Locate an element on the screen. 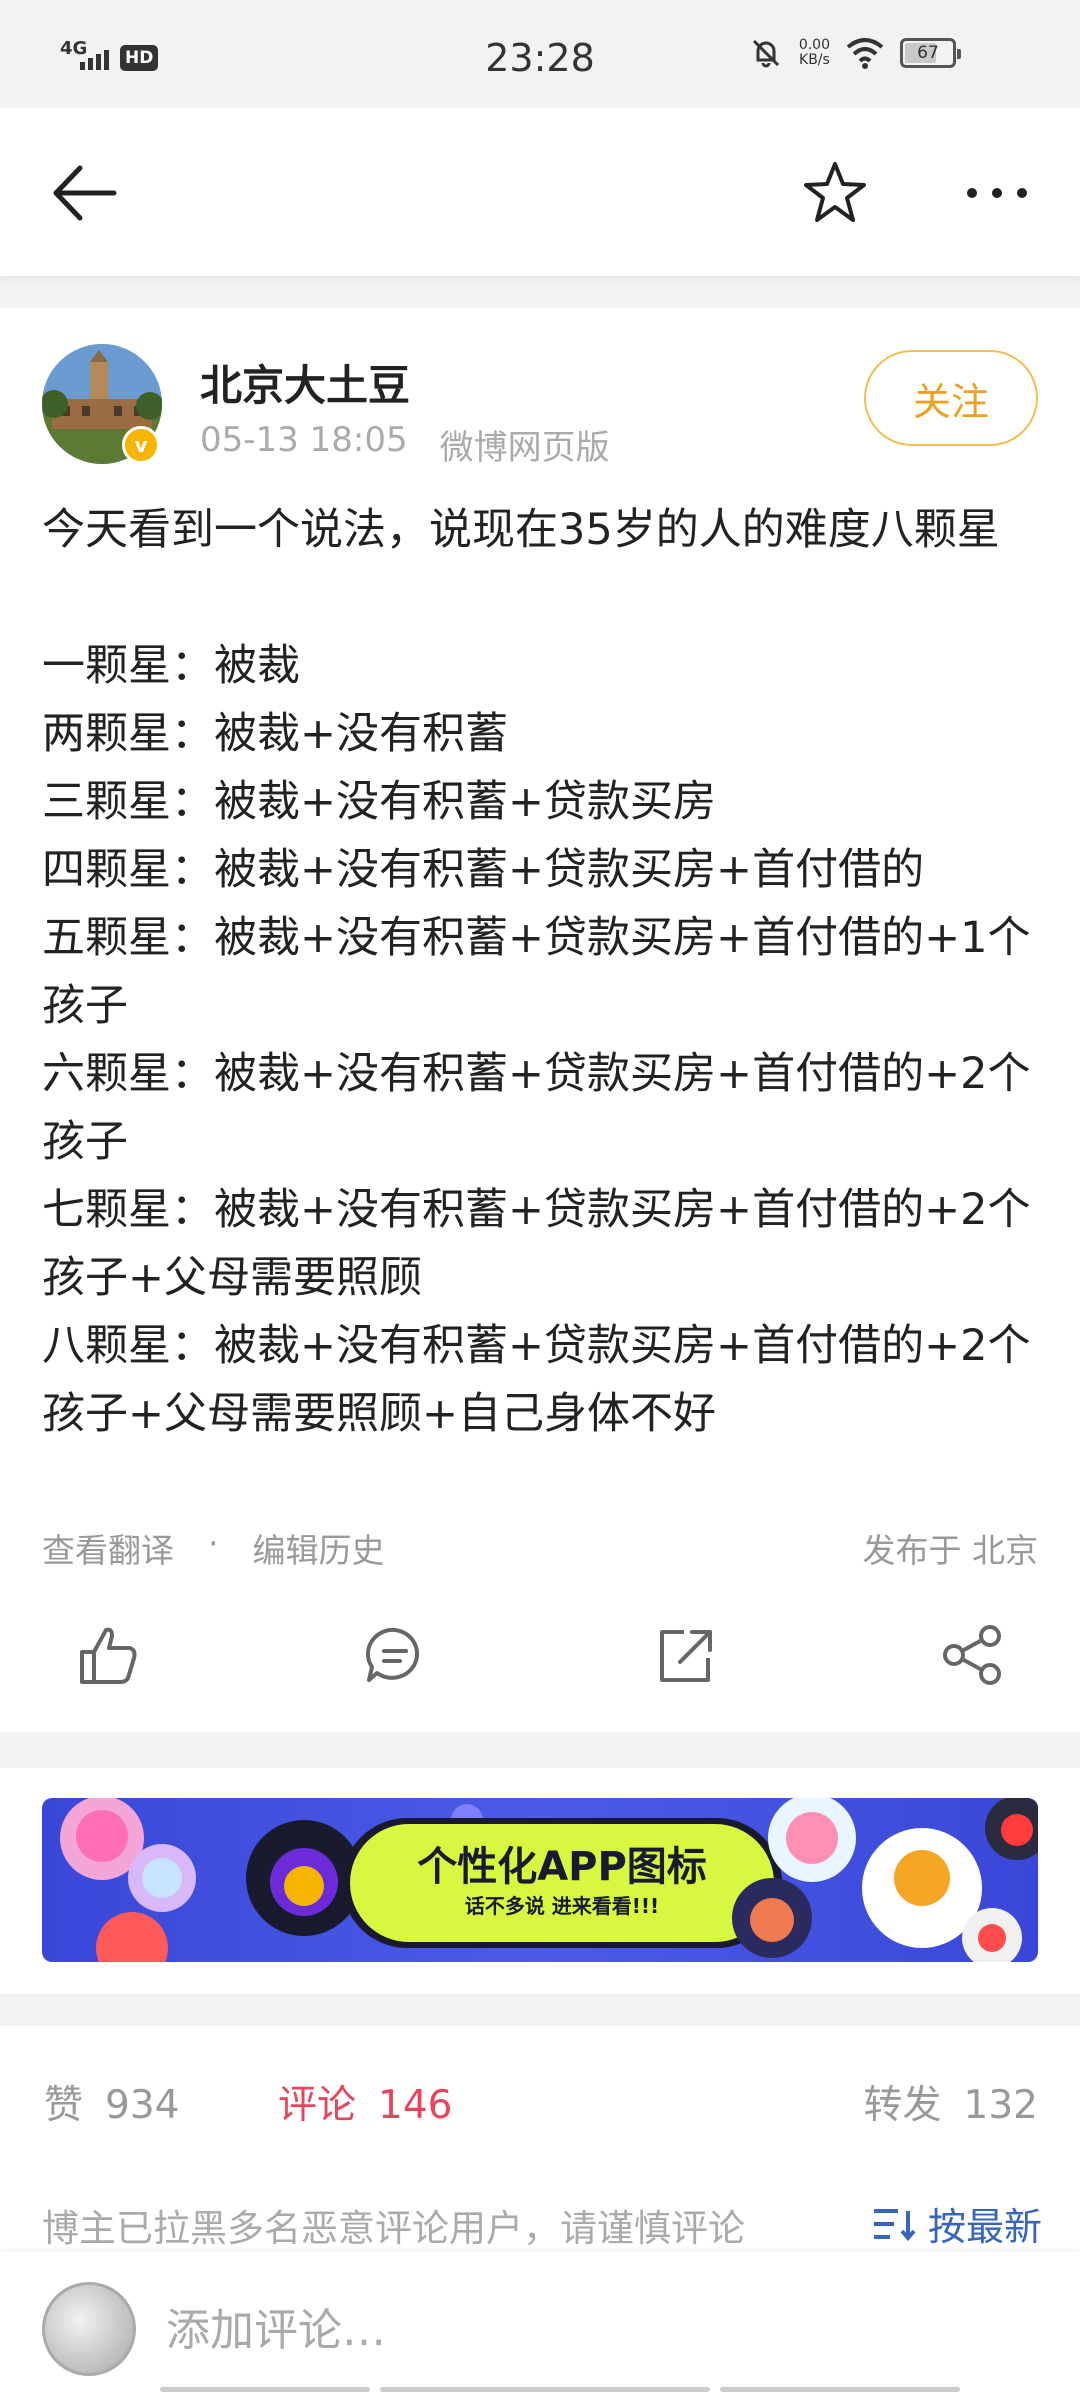 This screenshot has width=1080, height=2400. sort-icon is located at coordinates (894, 2224).